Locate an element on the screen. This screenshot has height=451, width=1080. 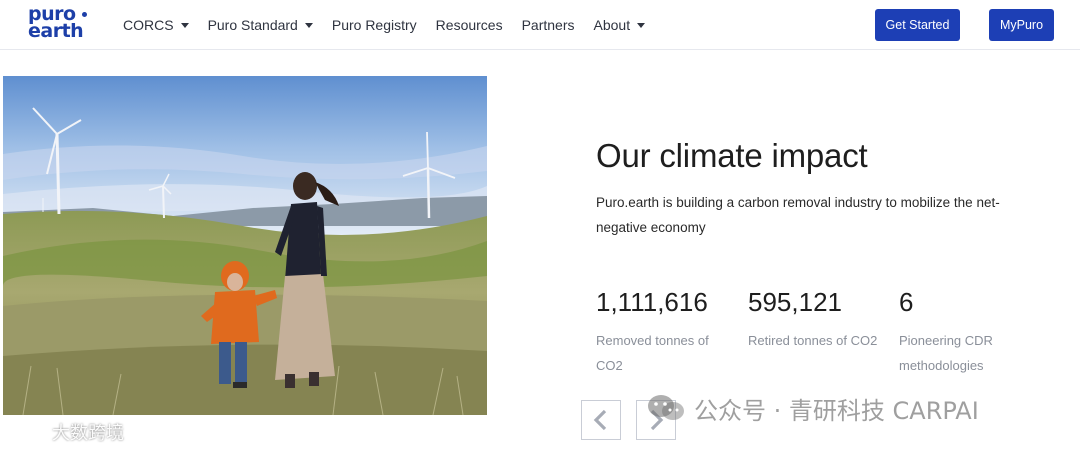
nav-item-about: About is located at coordinates (620, 25).